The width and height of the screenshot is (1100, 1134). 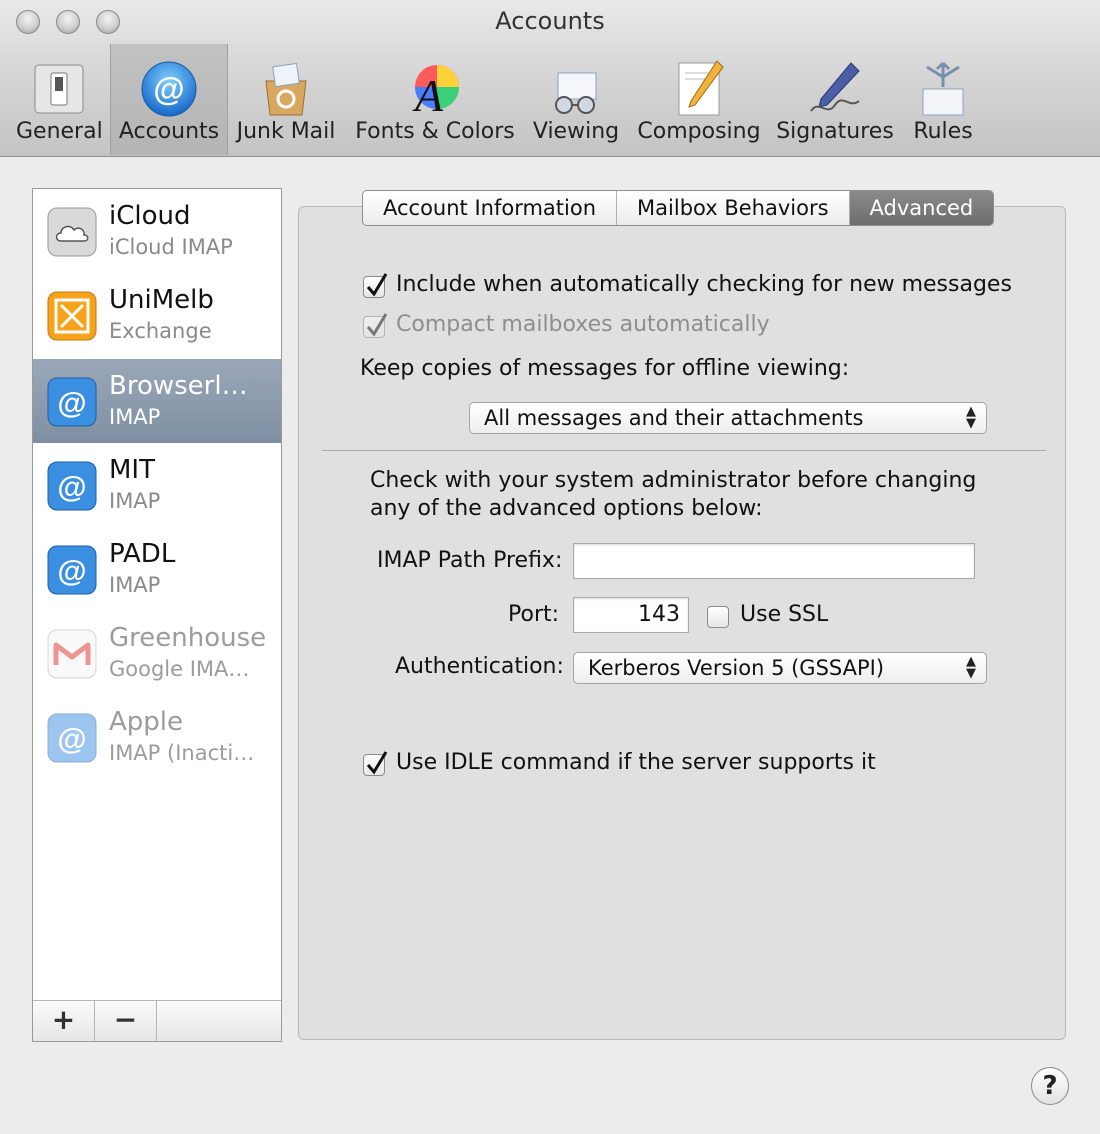 I want to click on remove-account-button: −, so click(x=126, y=1021).